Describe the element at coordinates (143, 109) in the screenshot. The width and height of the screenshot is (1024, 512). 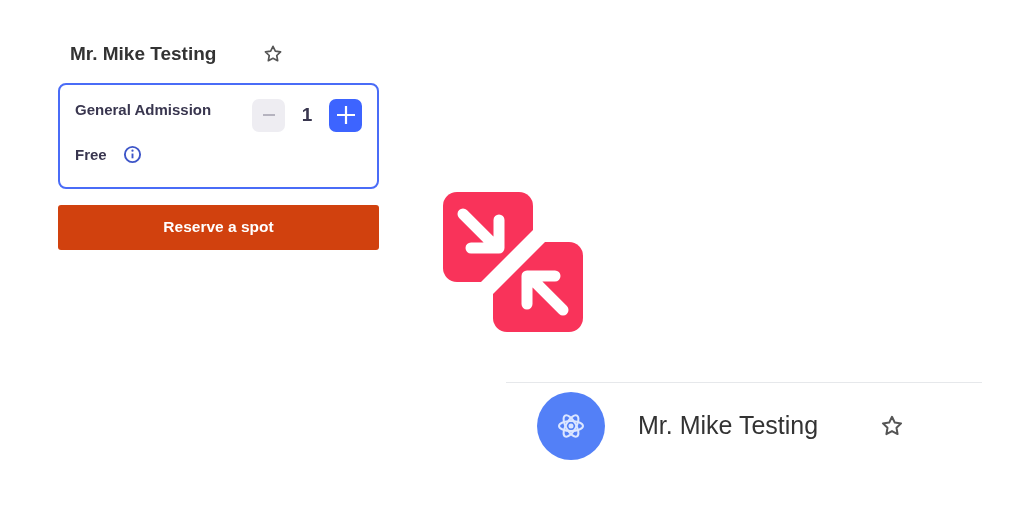
I see `ticket-name: General Admission` at that location.